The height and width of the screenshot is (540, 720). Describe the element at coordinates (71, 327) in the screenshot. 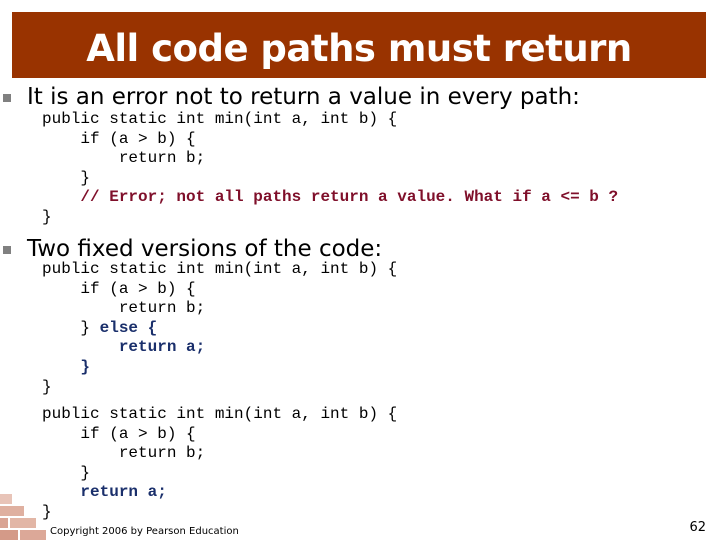

I see `code-text: }` at that location.